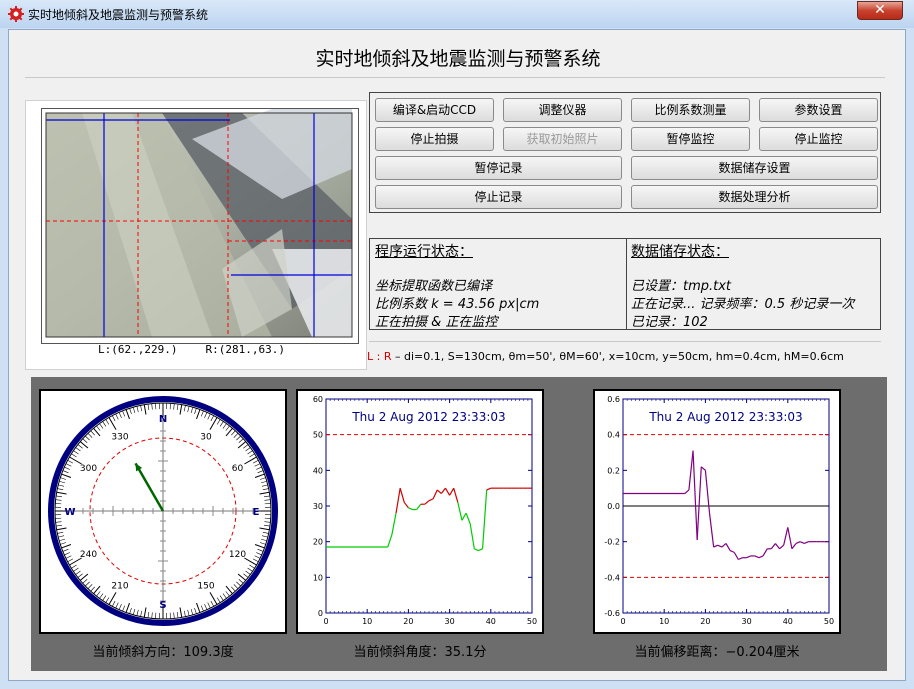 This screenshot has width=914, height=689. I want to click on ratio-measure-button: 比例系数测量, so click(690, 110).